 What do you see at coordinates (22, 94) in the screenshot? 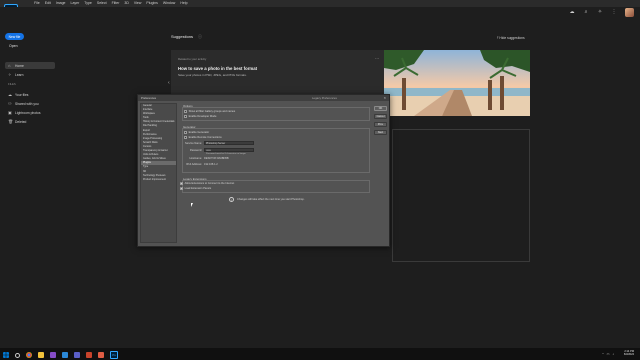
I see `sidebar-item-label: Your files` at bounding box center [22, 94].